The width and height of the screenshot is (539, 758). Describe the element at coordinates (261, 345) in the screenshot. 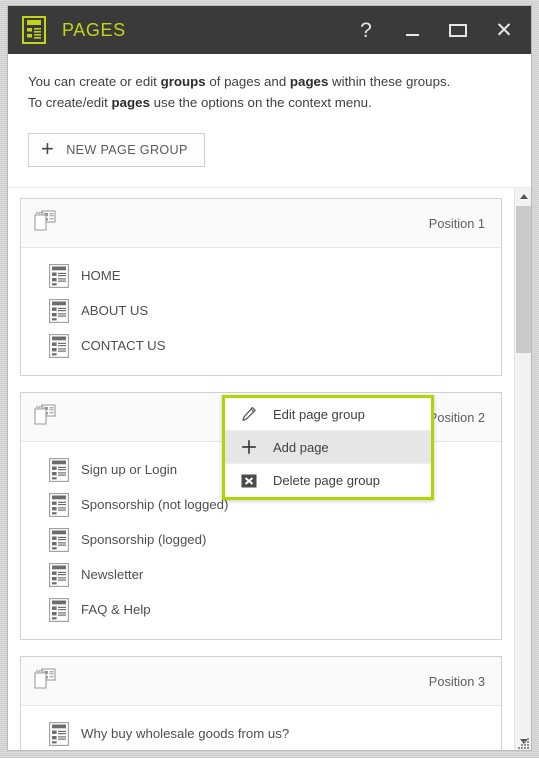

I see `page-list-item: CONTACT US` at that location.